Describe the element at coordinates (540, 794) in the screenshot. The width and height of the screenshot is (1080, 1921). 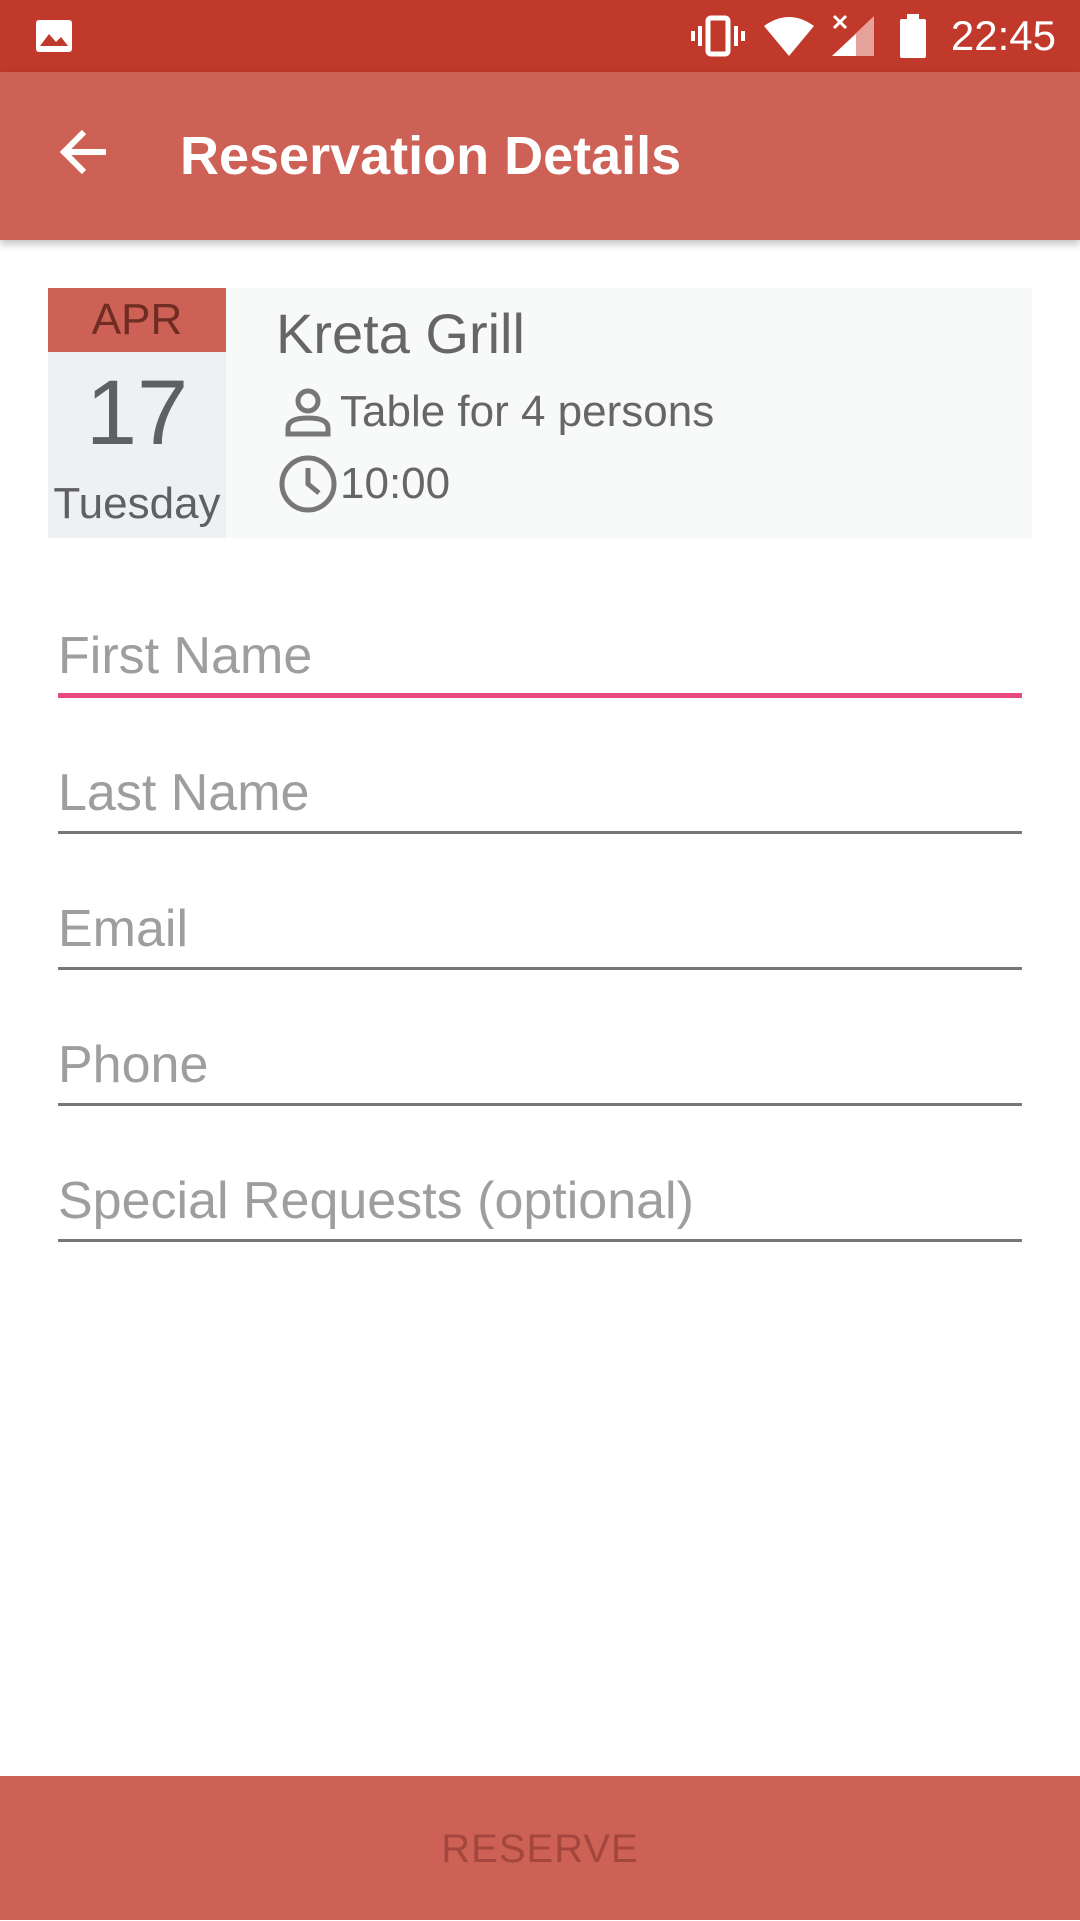
I see `last-name-input` at that location.